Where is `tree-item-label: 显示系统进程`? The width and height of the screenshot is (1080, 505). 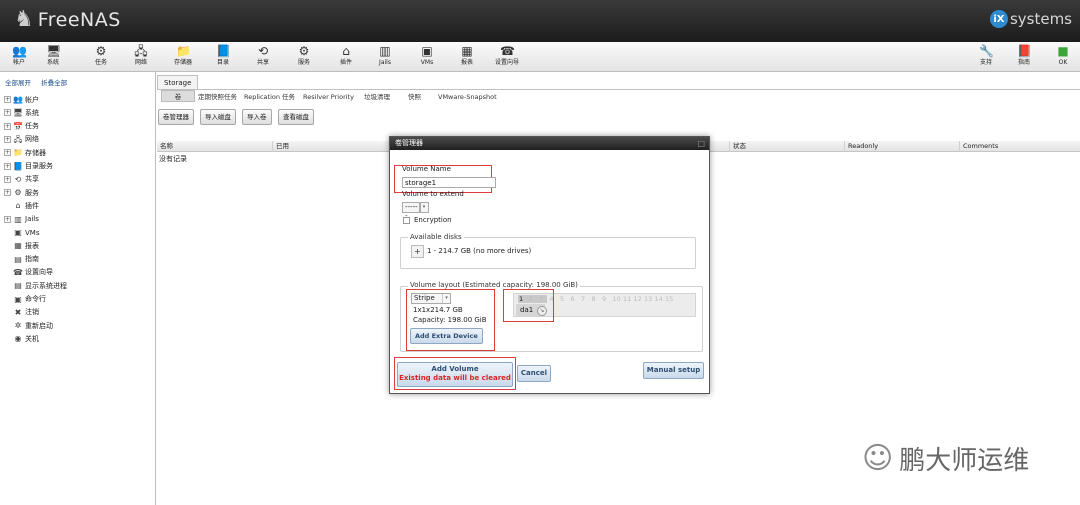
tree-item-label: 显示系统进程 is located at coordinates (46, 285).